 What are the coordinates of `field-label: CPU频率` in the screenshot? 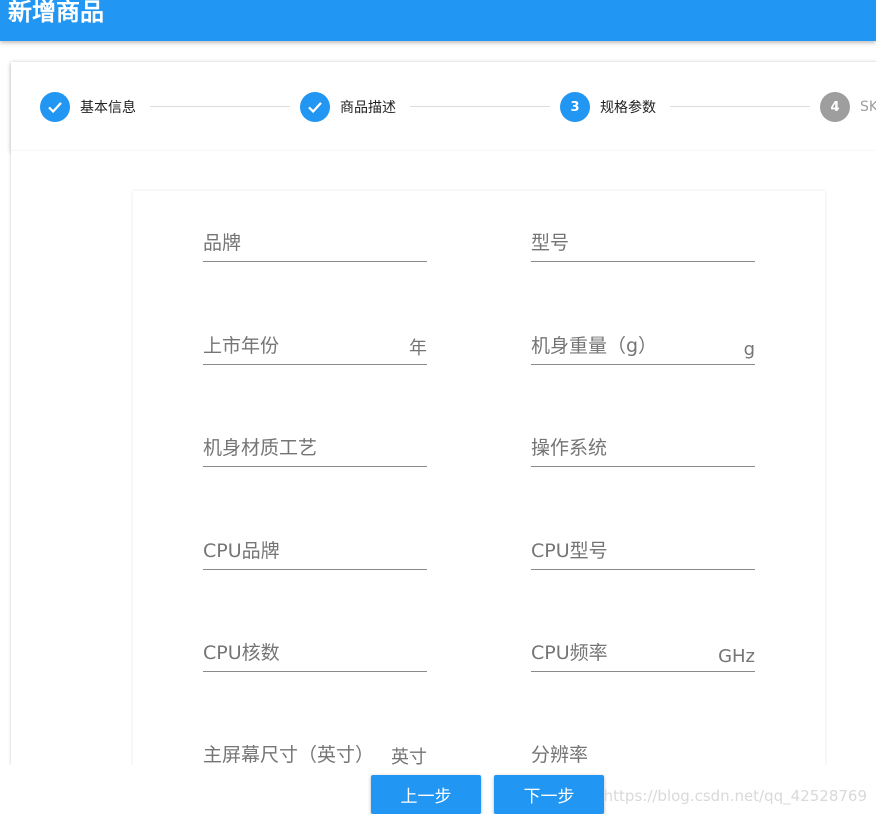 It's located at (569, 653).